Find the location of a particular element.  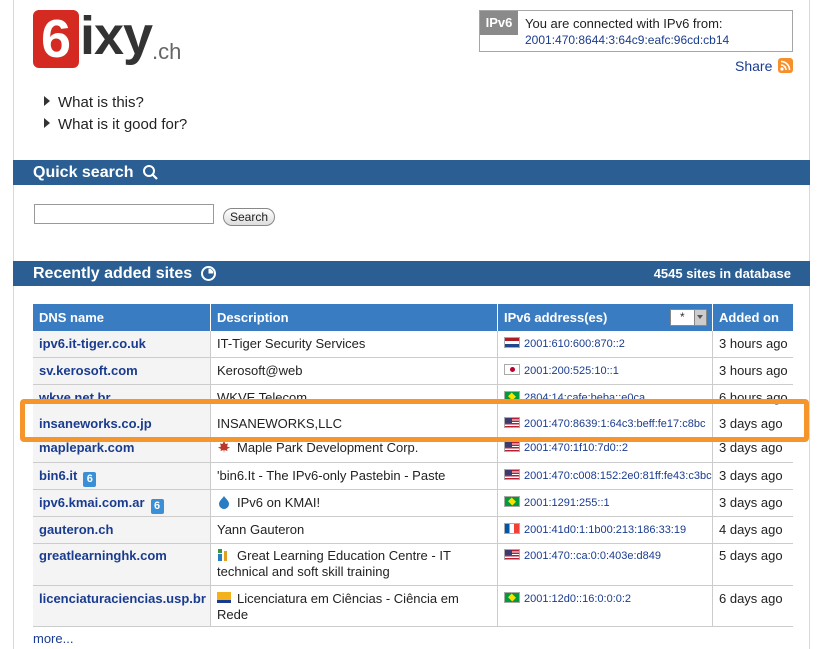

description-cell: Kerosoft@web is located at coordinates (354, 371).